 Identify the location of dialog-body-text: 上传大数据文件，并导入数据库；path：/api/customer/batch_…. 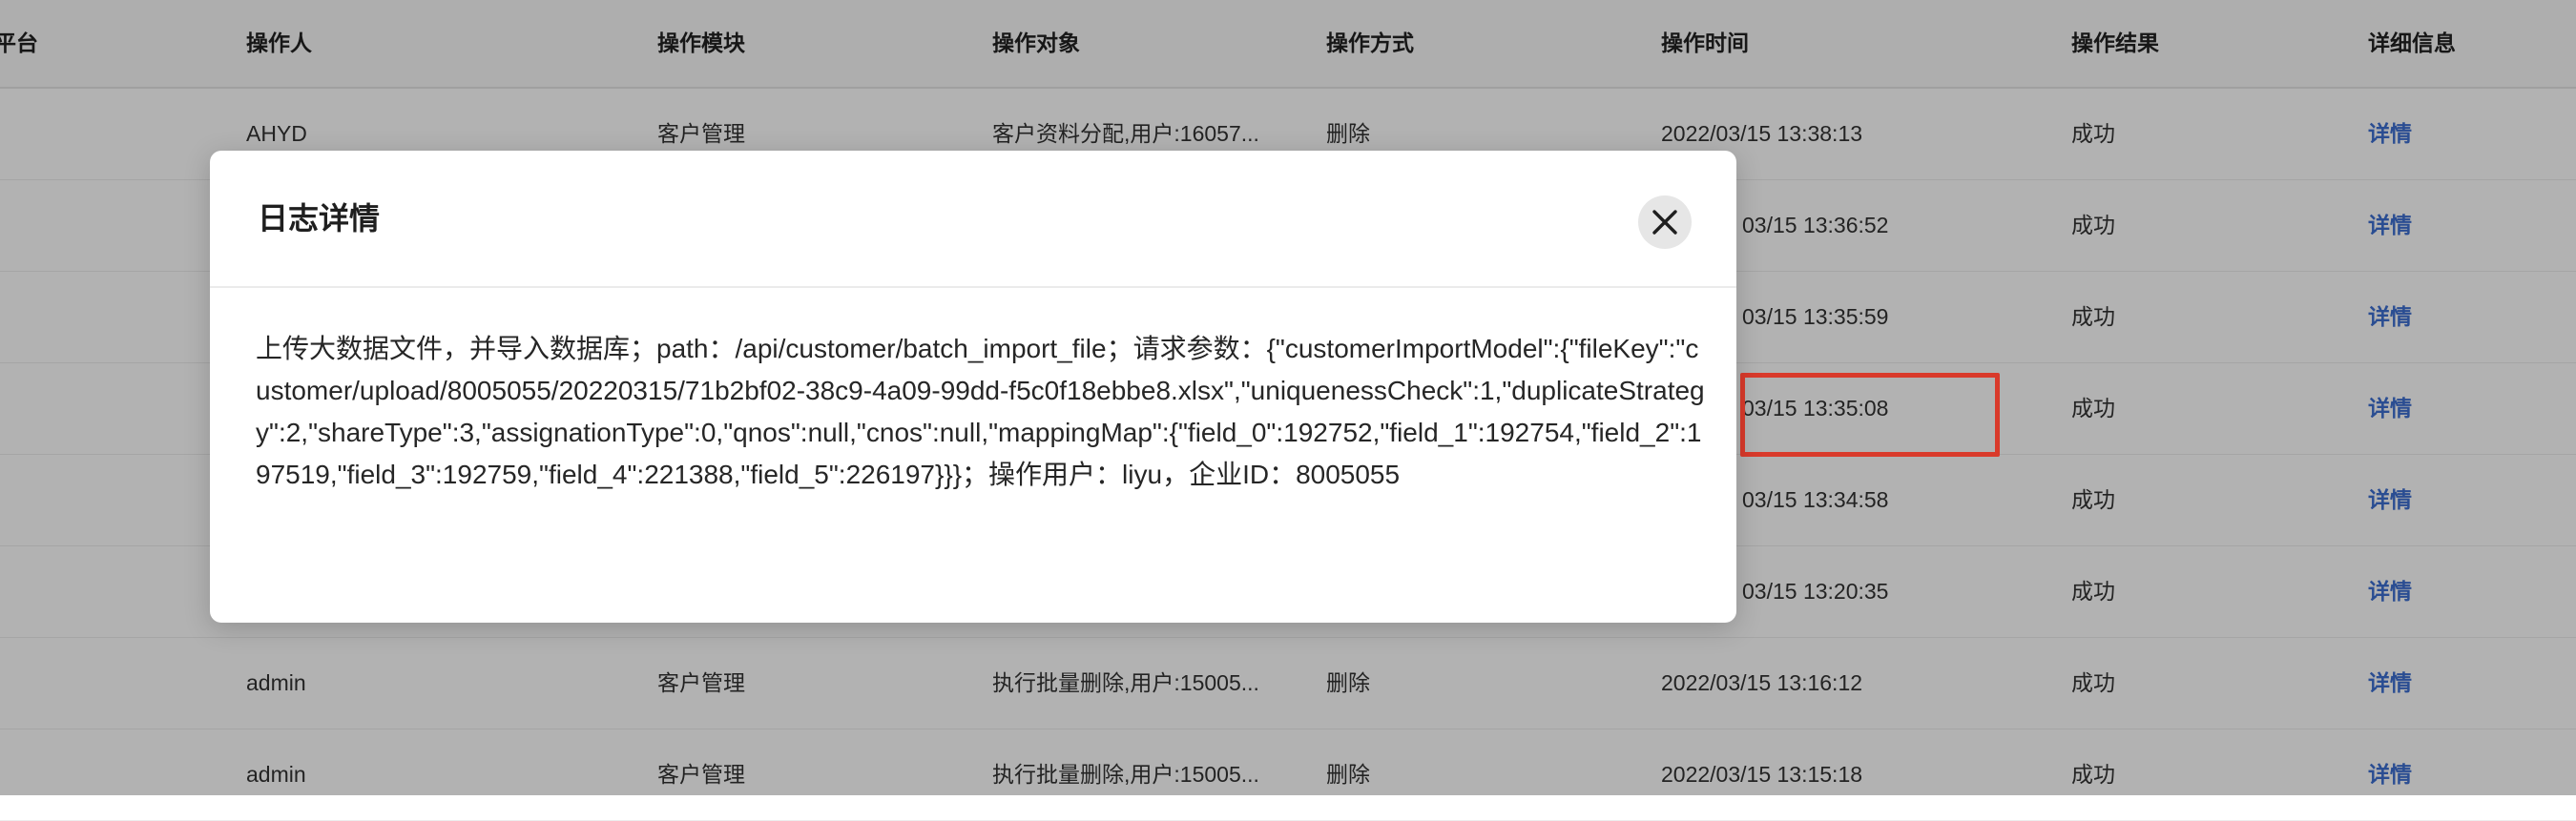
(980, 412).